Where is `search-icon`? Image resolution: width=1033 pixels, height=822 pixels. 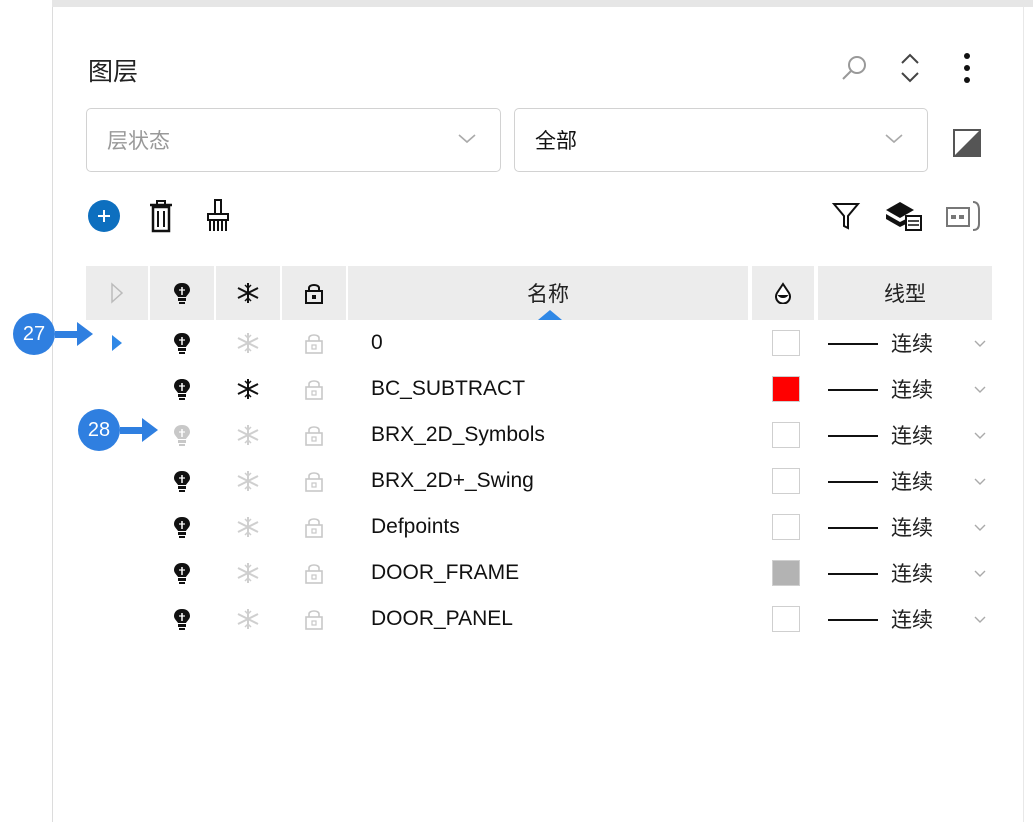
search-icon is located at coordinates (854, 68).